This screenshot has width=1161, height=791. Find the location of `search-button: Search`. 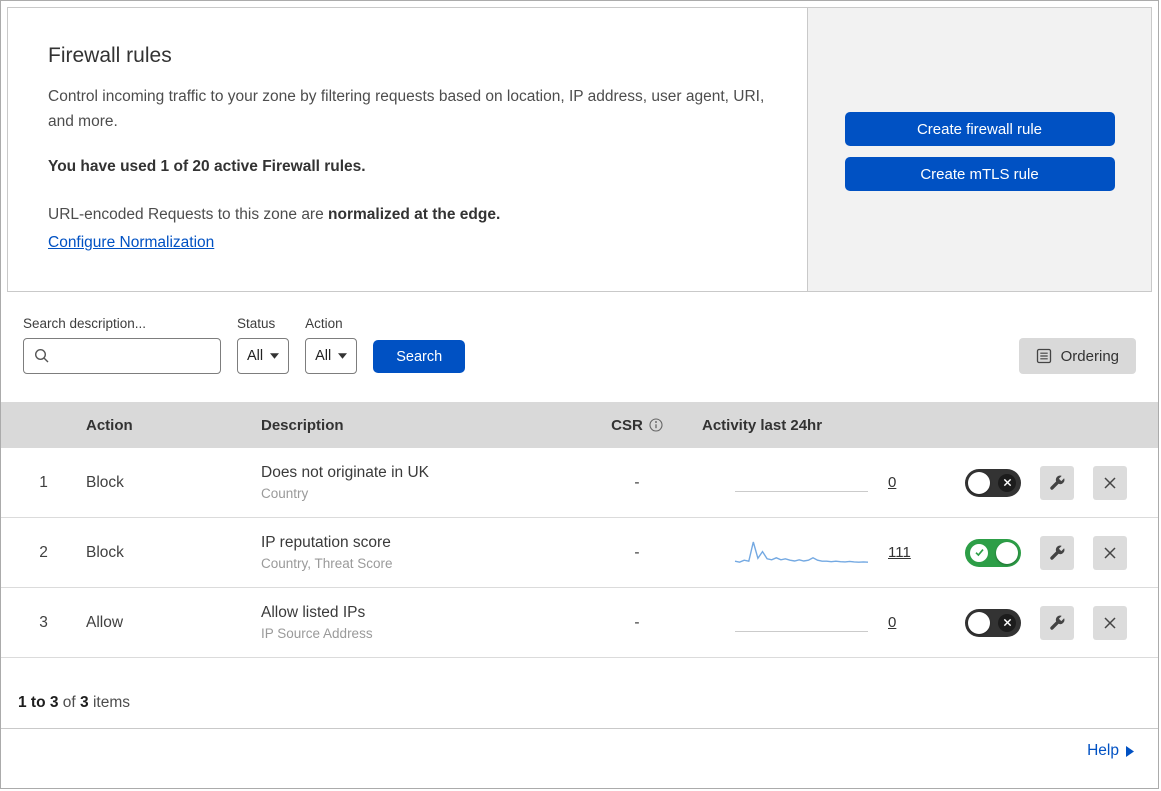

search-button: Search is located at coordinates (419, 356).